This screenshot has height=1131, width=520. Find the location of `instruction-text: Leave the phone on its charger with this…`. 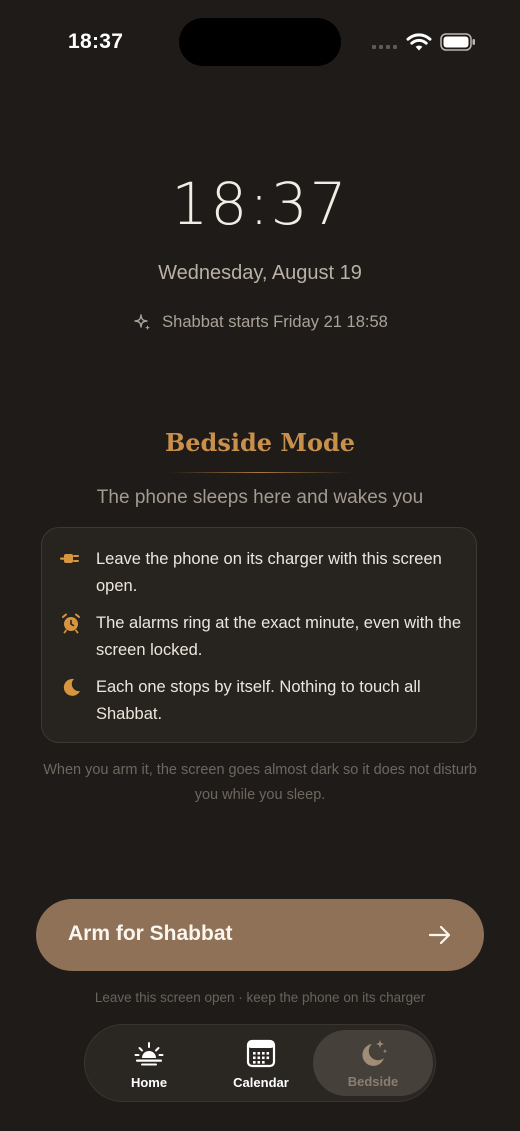

instruction-text: Leave the phone on its charger with this… is located at coordinates (269, 572).